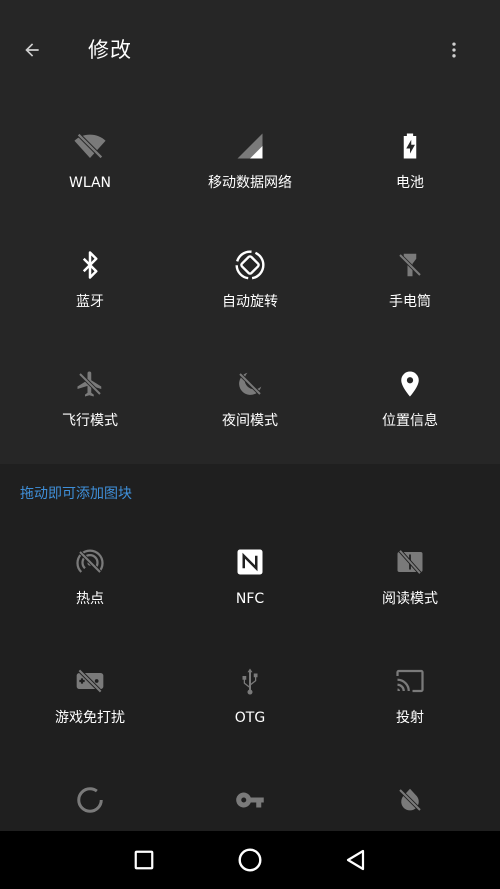  I want to click on page-title: 修改, so click(110, 50).